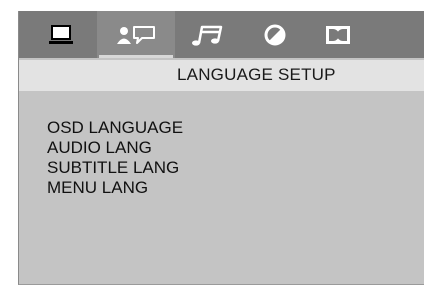  I want to click on menu-item-audio-lang: AUDIO LANG, so click(115, 148).